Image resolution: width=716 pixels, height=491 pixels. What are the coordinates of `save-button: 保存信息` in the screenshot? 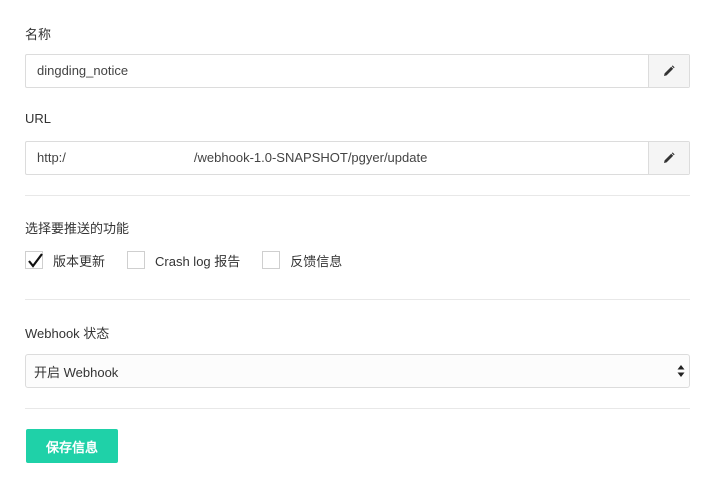 It's located at (72, 446).